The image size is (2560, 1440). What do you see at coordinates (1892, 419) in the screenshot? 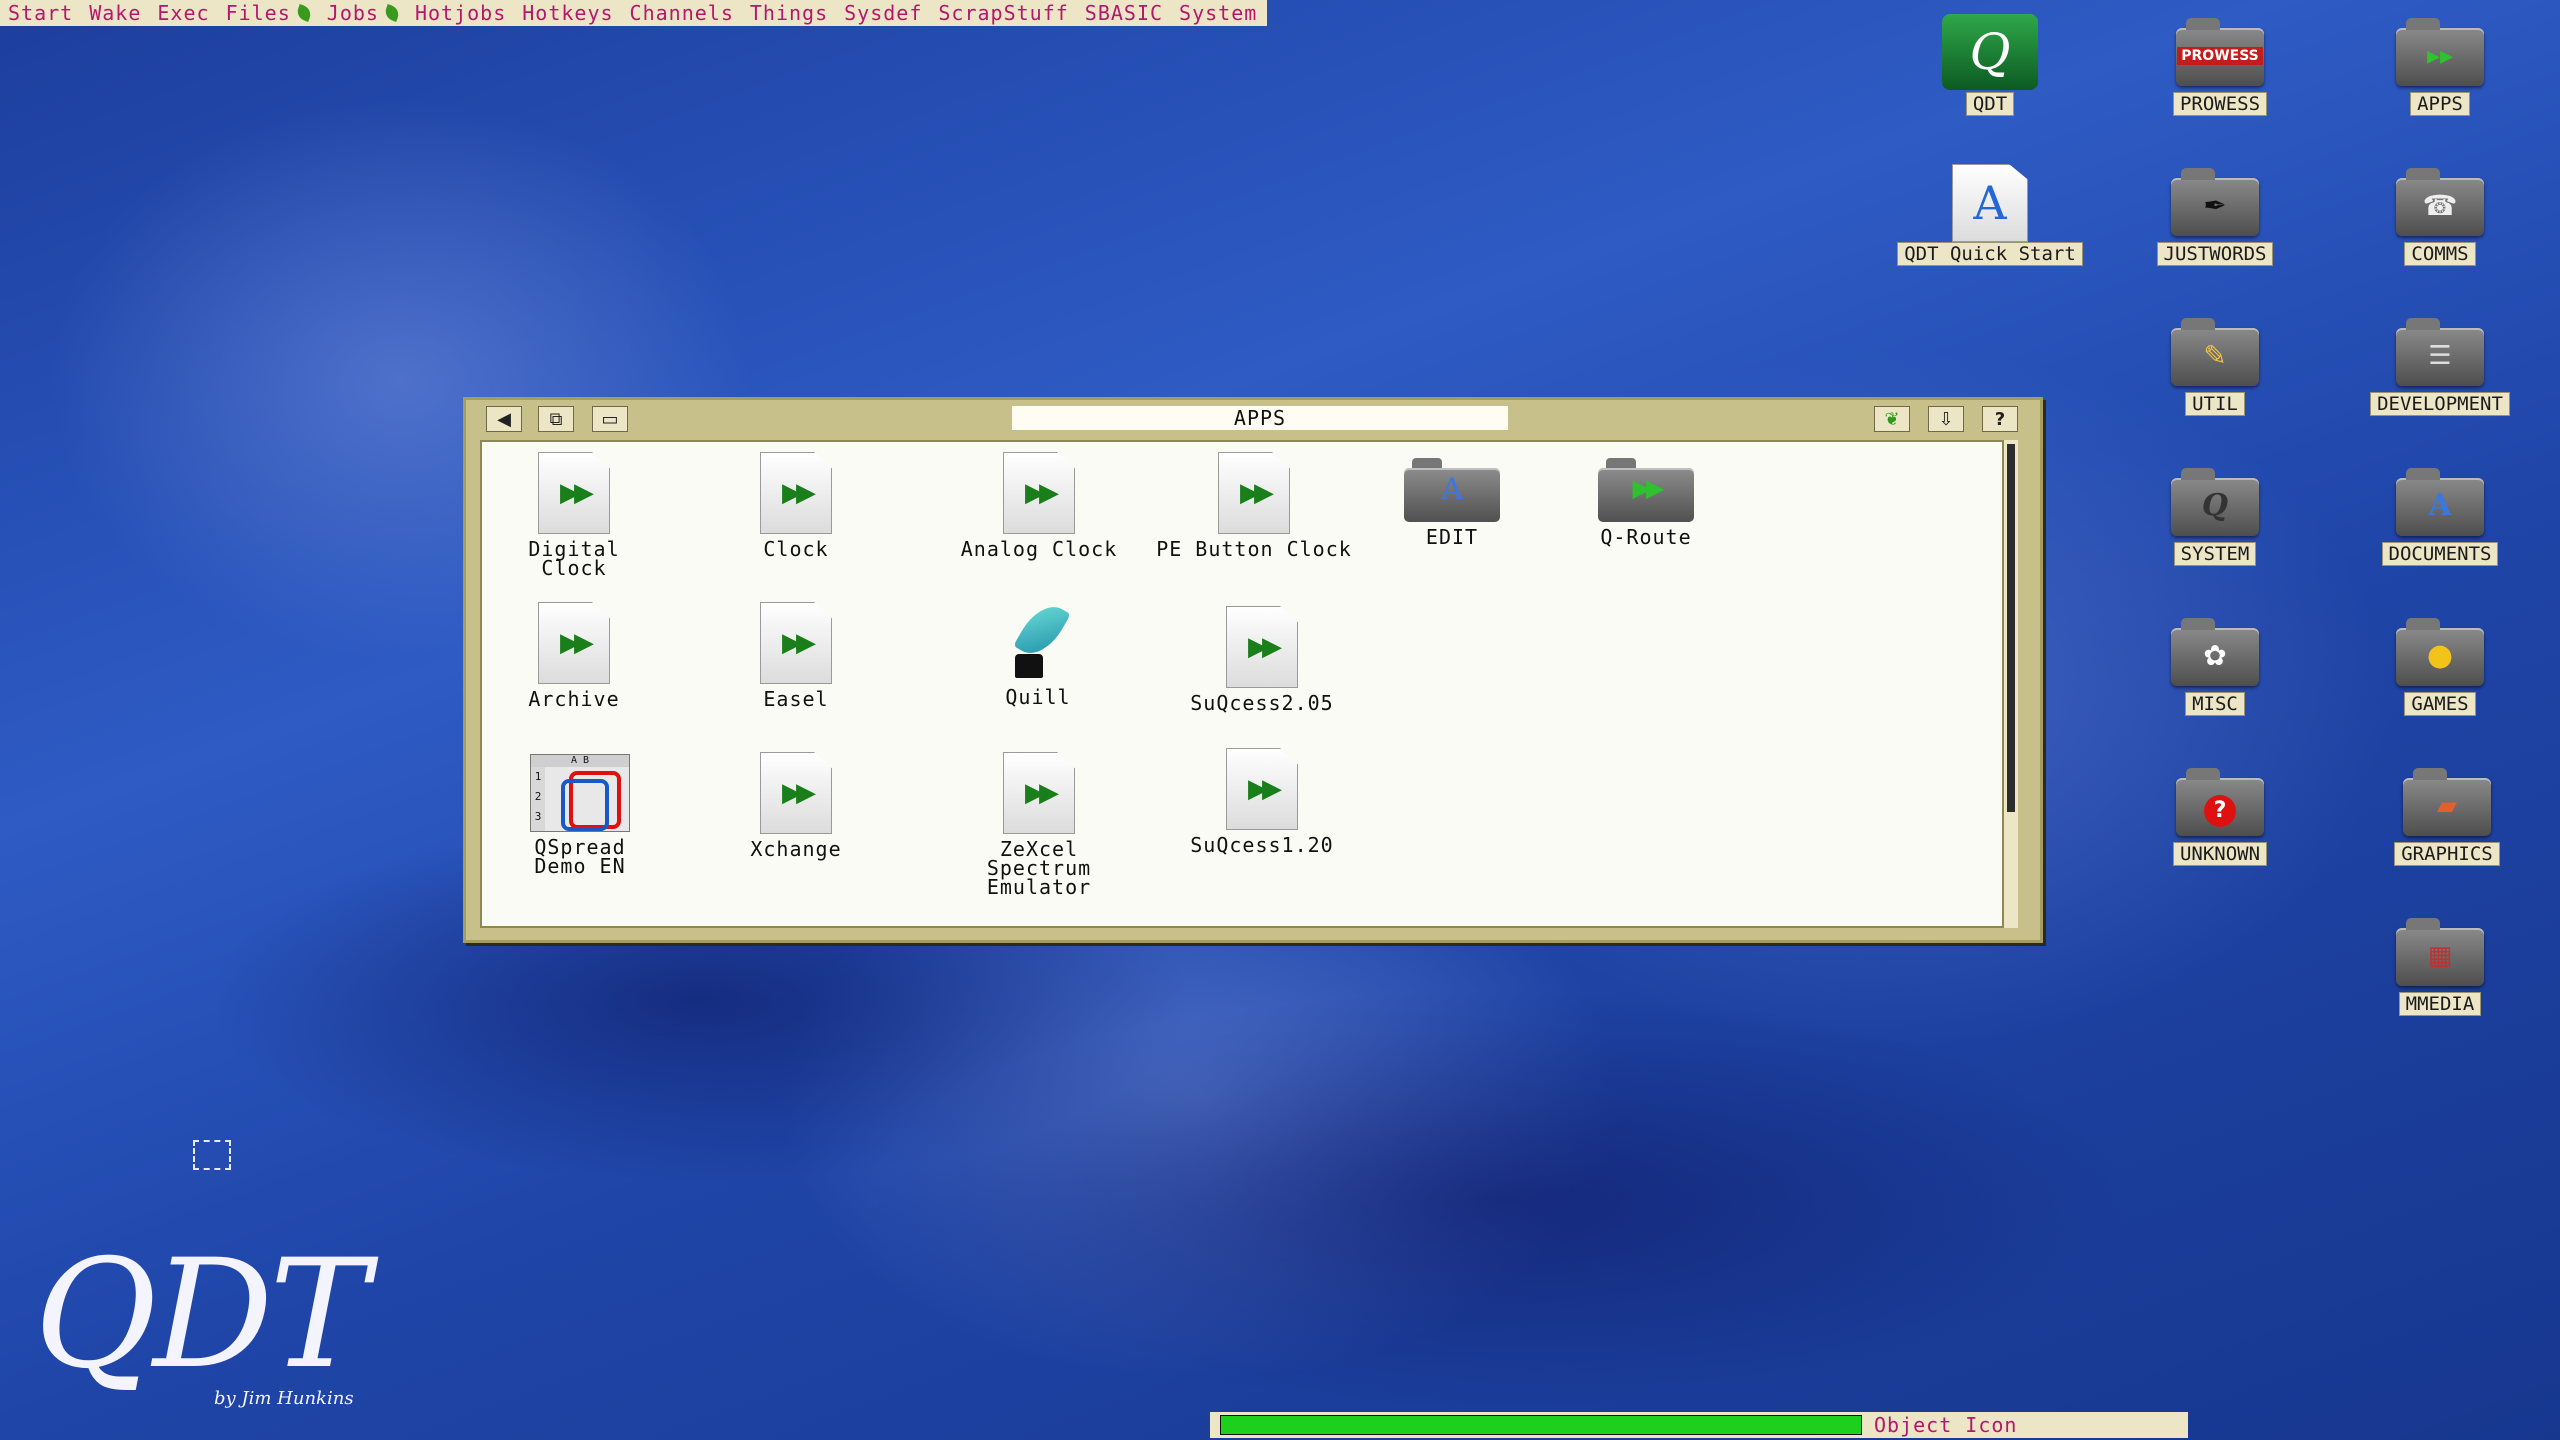
I see `leaf-icon: ❦` at bounding box center [1892, 419].